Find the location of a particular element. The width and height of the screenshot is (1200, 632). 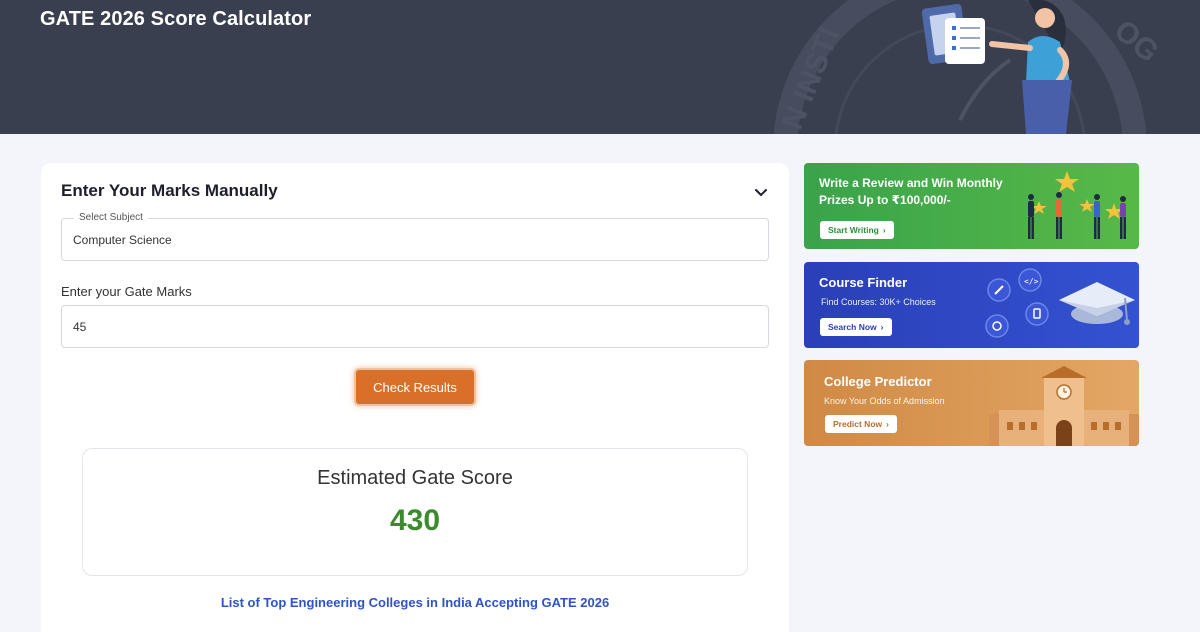

score-result-box: Estimated Gate Score 430 is located at coordinates (415, 512).